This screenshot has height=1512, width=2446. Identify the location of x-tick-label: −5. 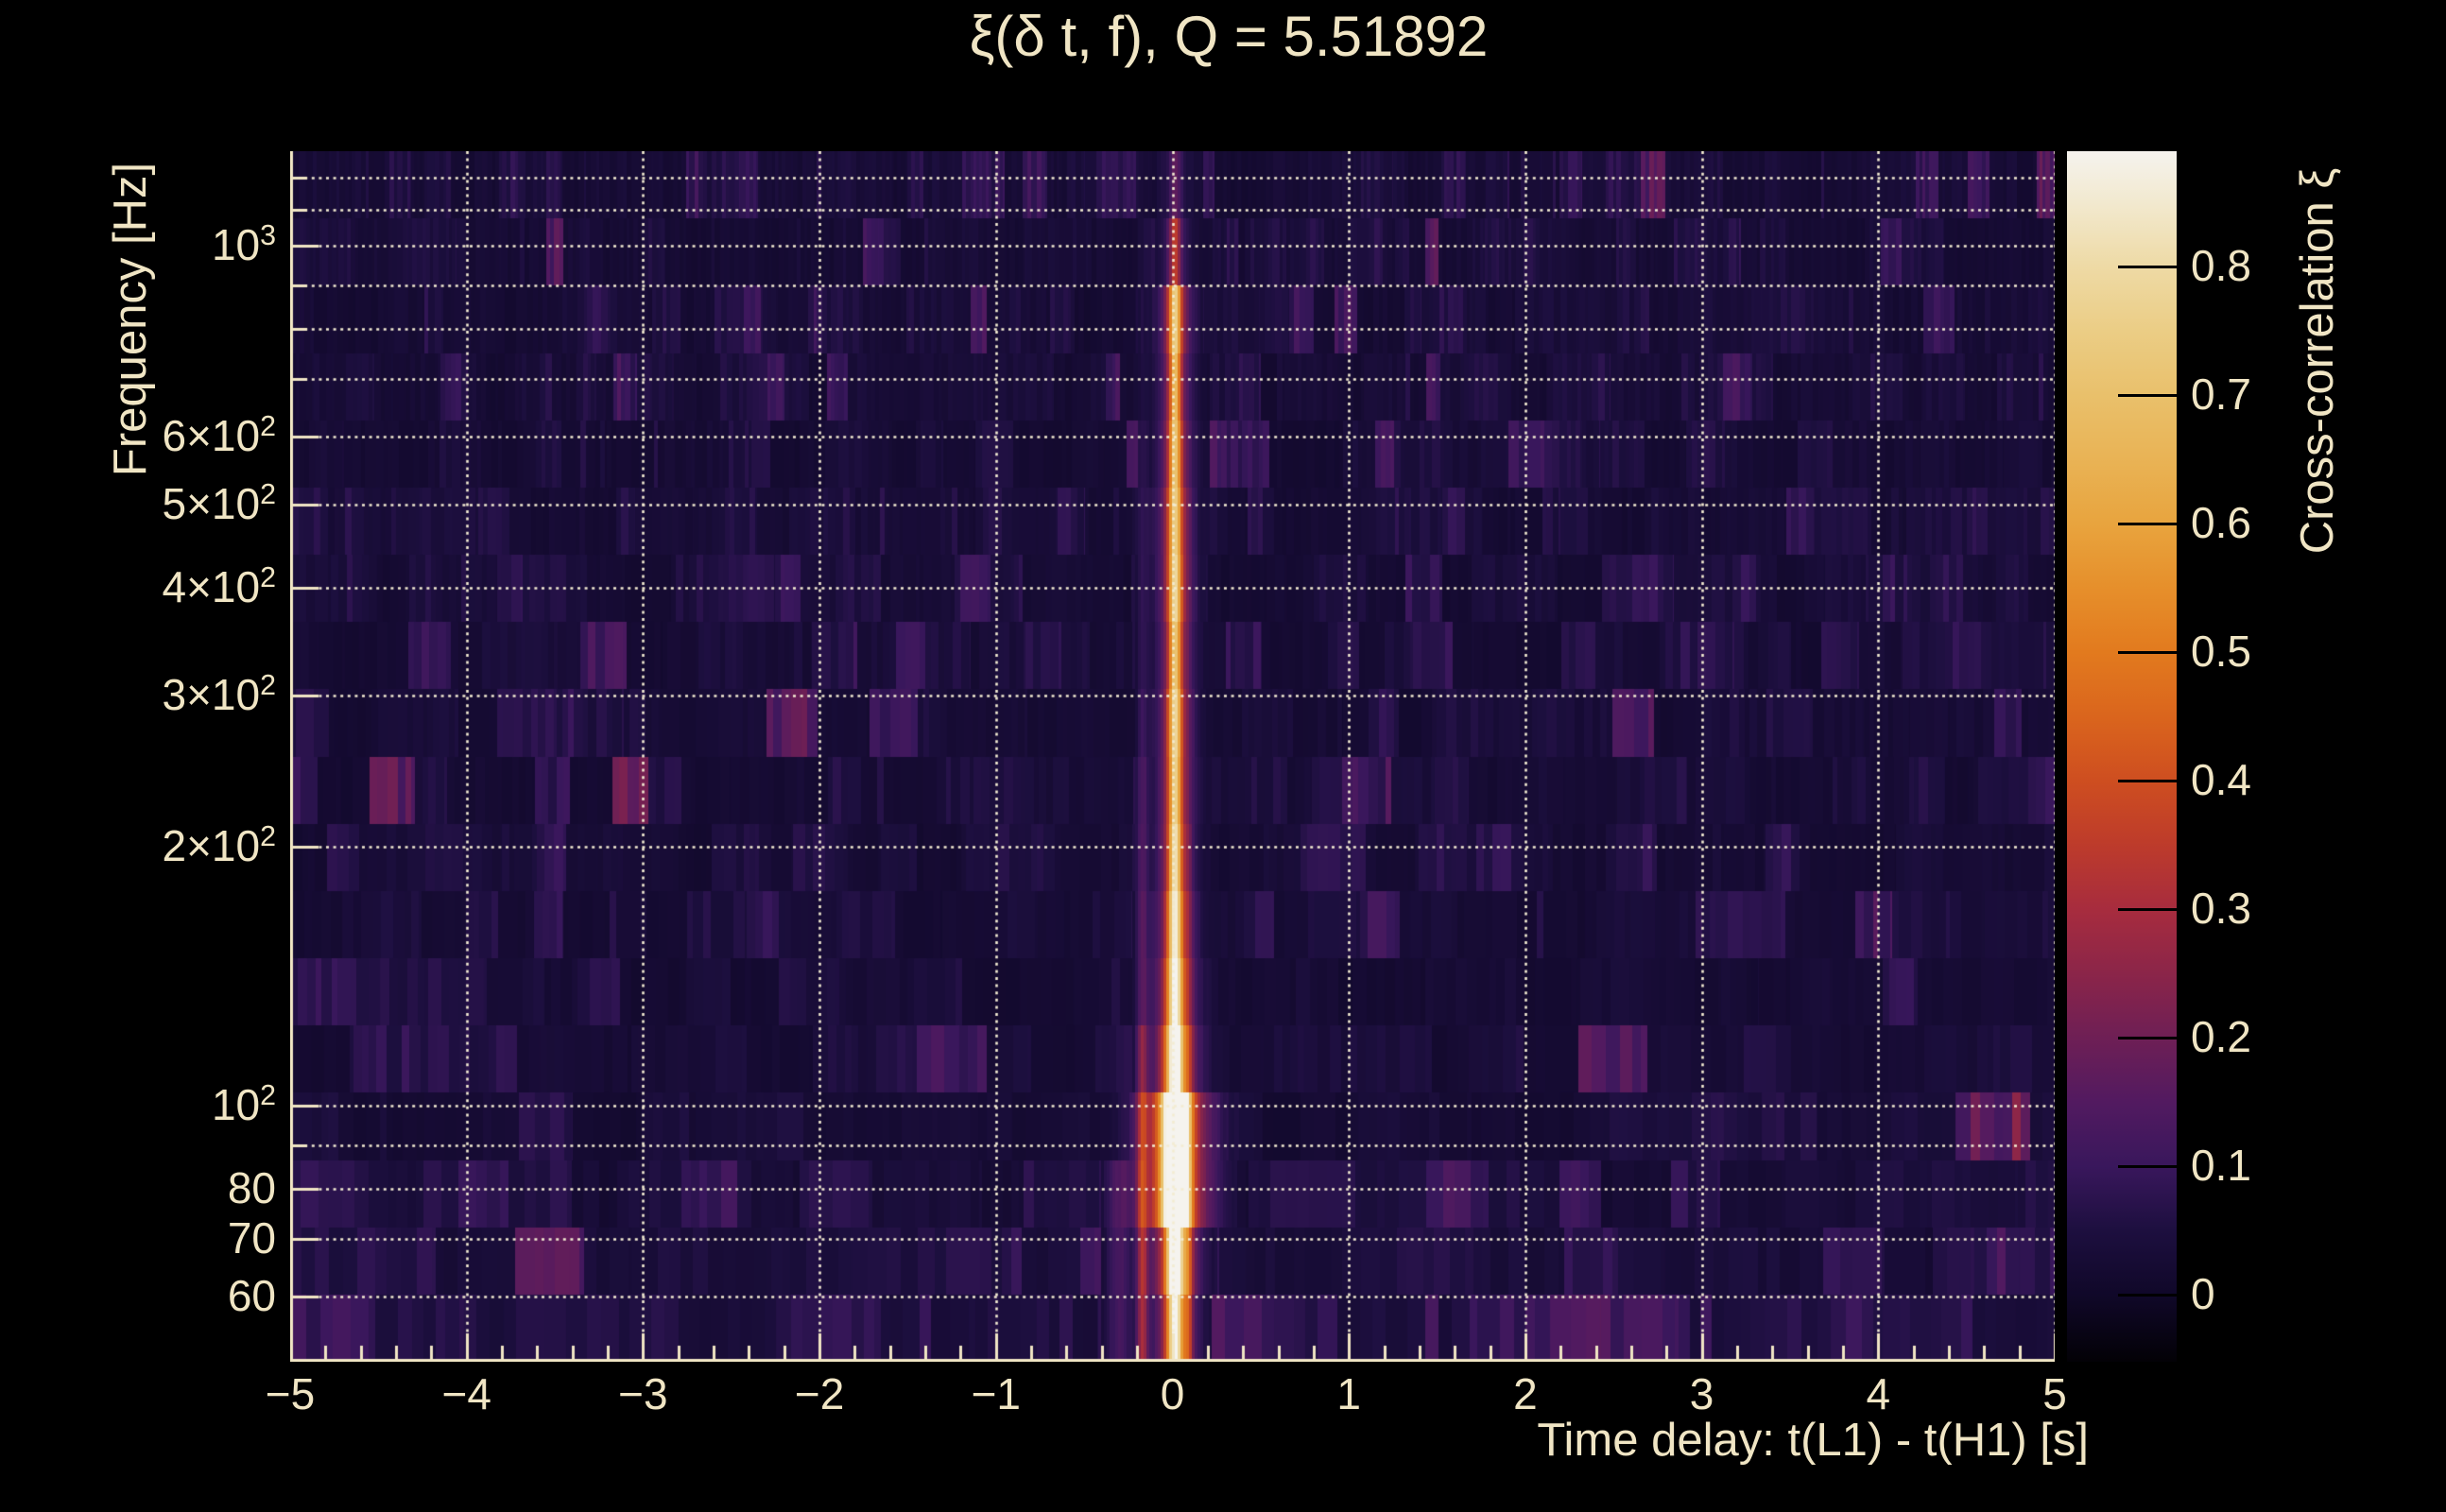
(290, 1393).